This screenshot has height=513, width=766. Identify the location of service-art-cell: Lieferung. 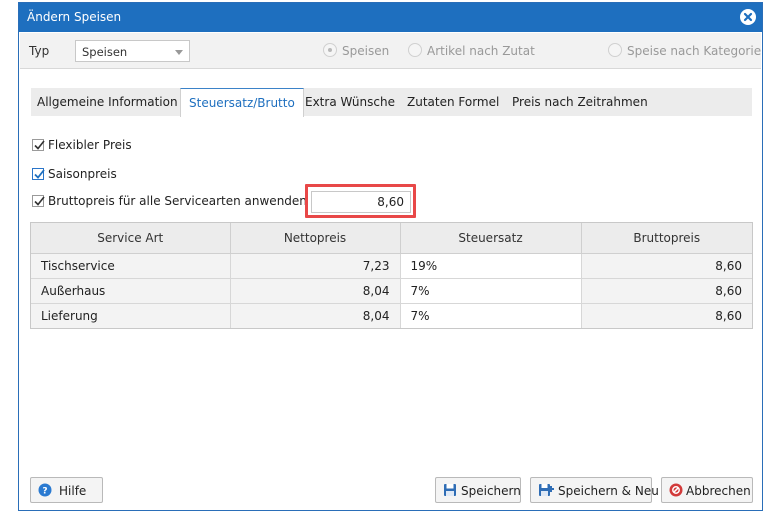
(131, 315).